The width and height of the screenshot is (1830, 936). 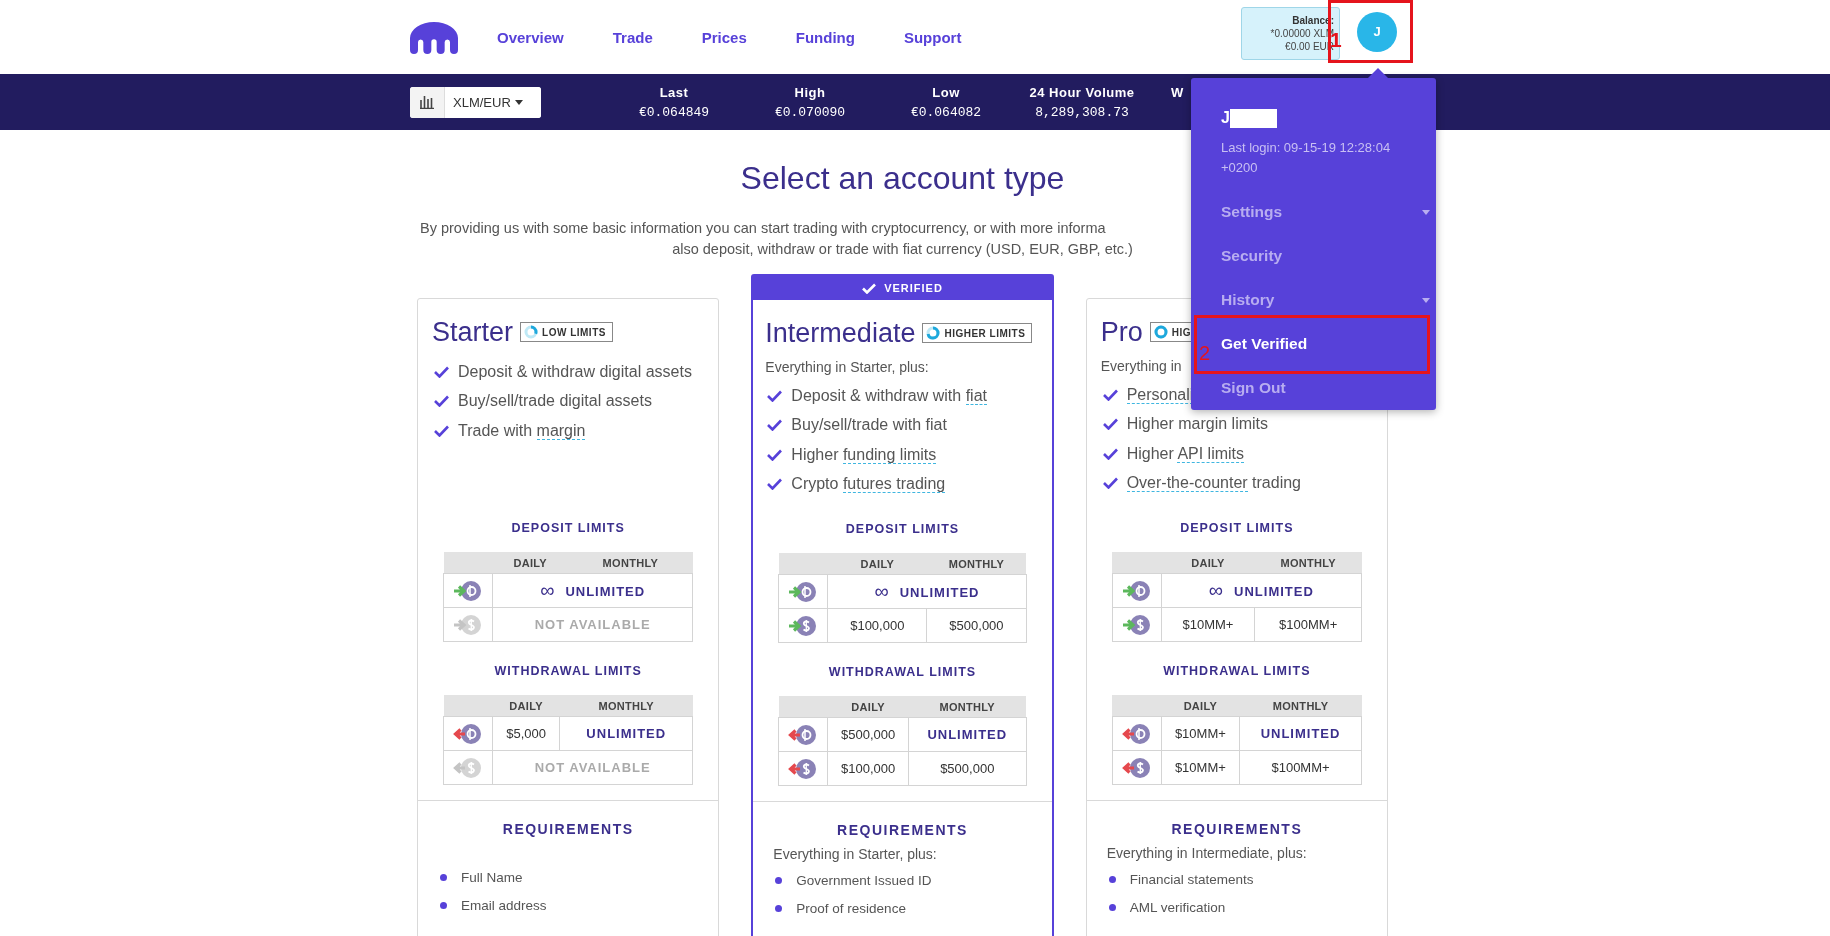 I want to click on plan-name: Pro, so click(x=1121, y=332).